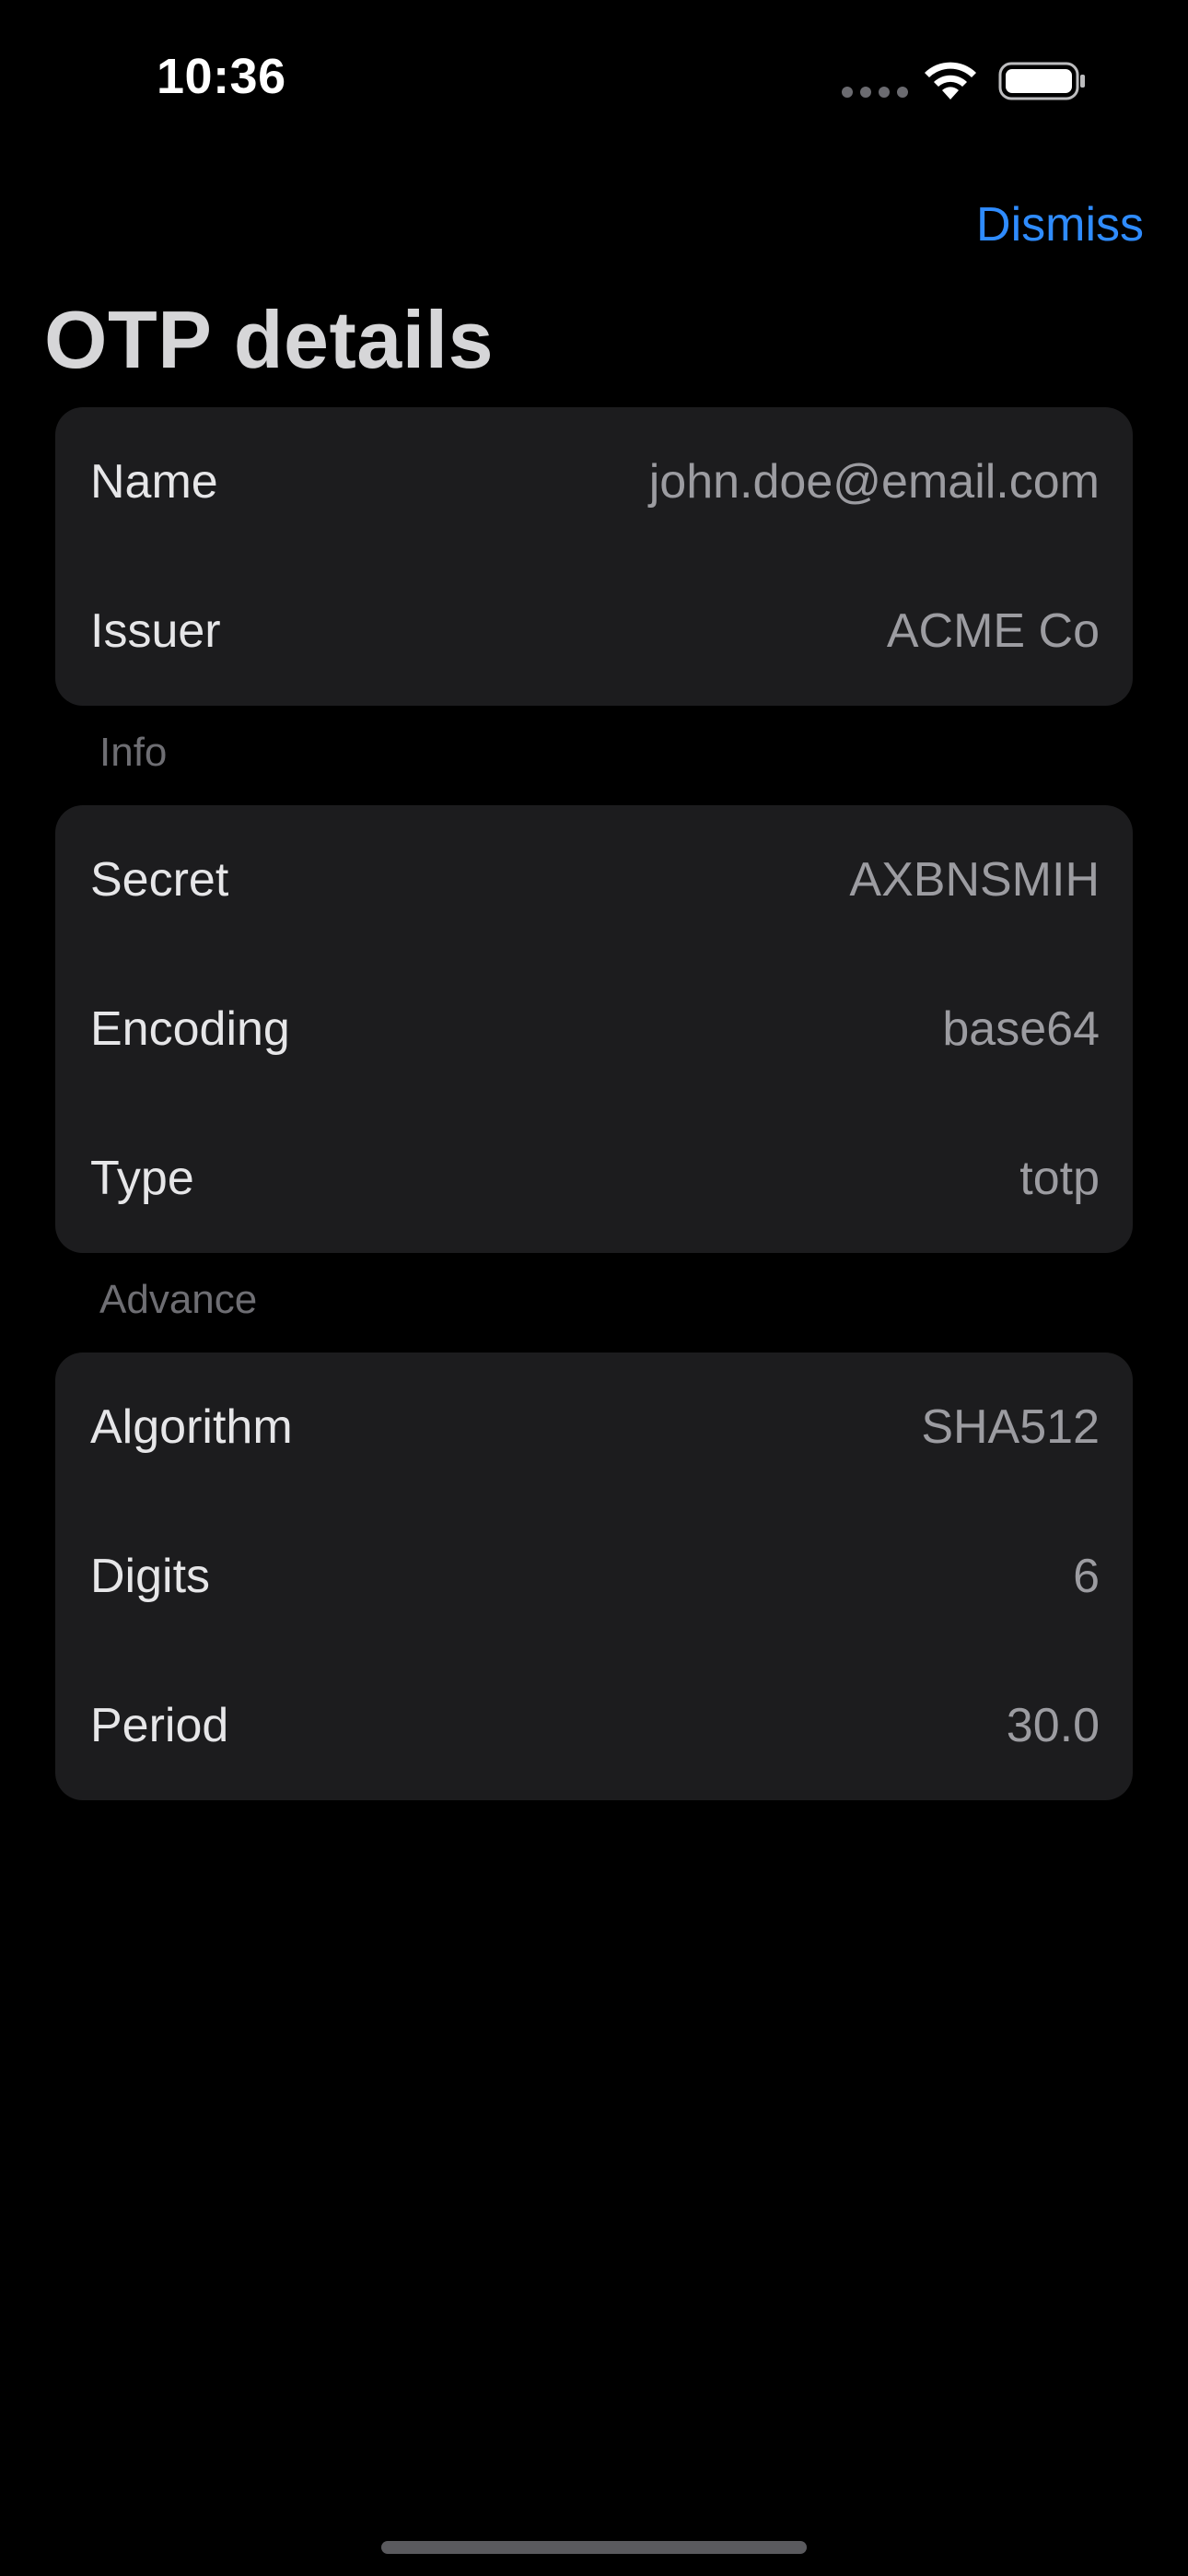 Image resolution: width=1188 pixels, height=2576 pixels. What do you see at coordinates (1060, 1178) in the screenshot?
I see `type-value: totp` at bounding box center [1060, 1178].